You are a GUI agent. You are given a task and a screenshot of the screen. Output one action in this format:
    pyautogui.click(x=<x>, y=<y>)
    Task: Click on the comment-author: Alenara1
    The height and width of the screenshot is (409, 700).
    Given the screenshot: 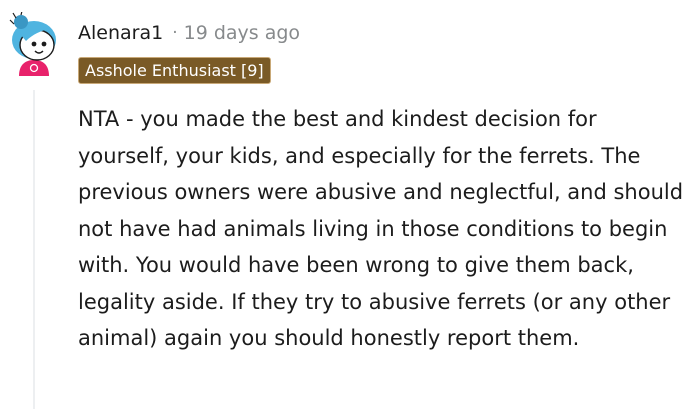 What is the action you would take?
    pyautogui.click(x=120, y=33)
    